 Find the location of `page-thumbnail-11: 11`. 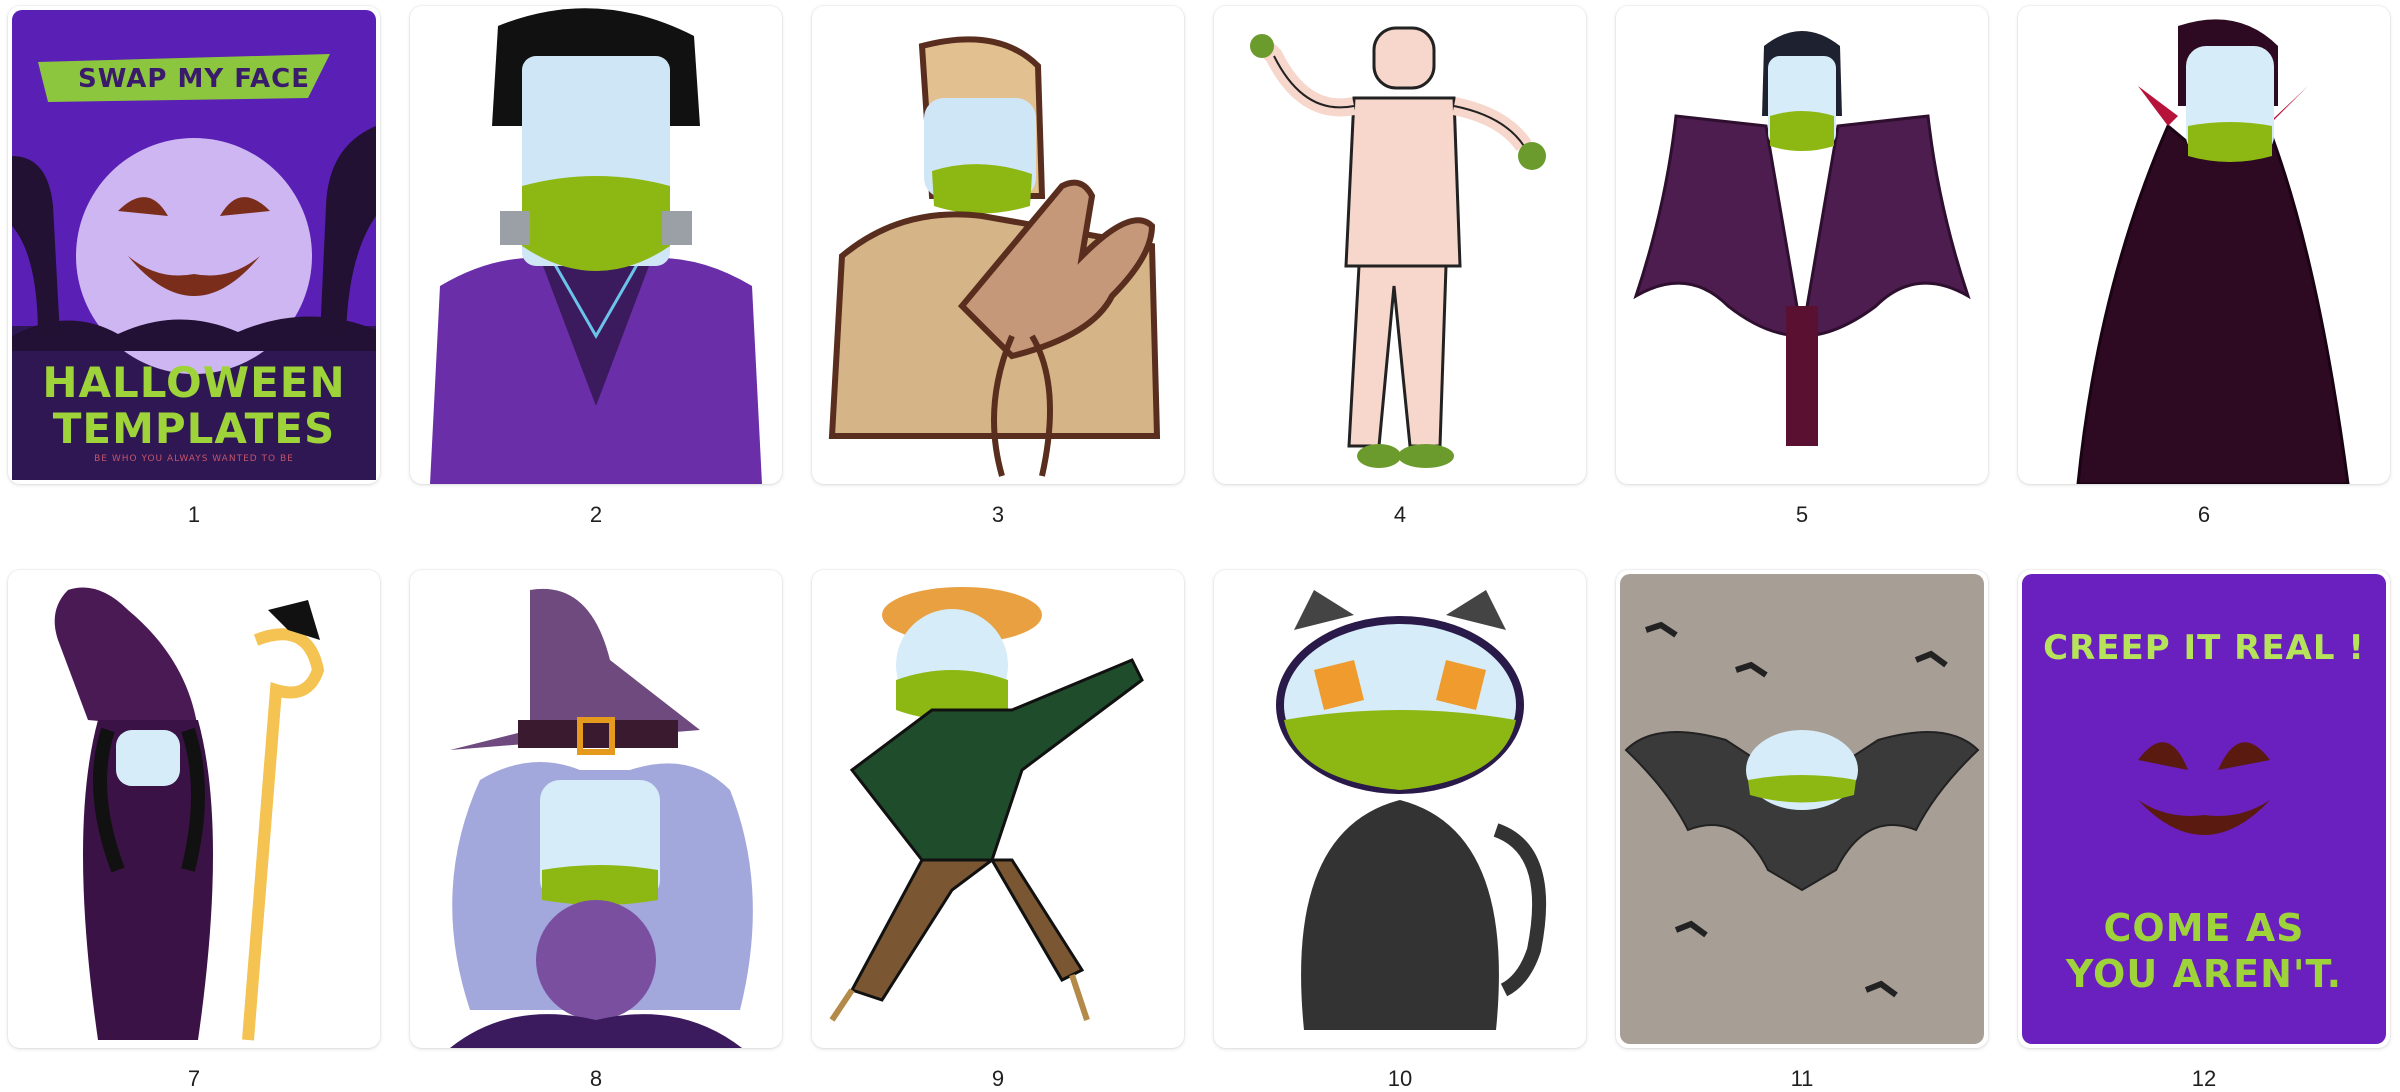

page-thumbnail-11: 11 is located at coordinates (1802, 831).